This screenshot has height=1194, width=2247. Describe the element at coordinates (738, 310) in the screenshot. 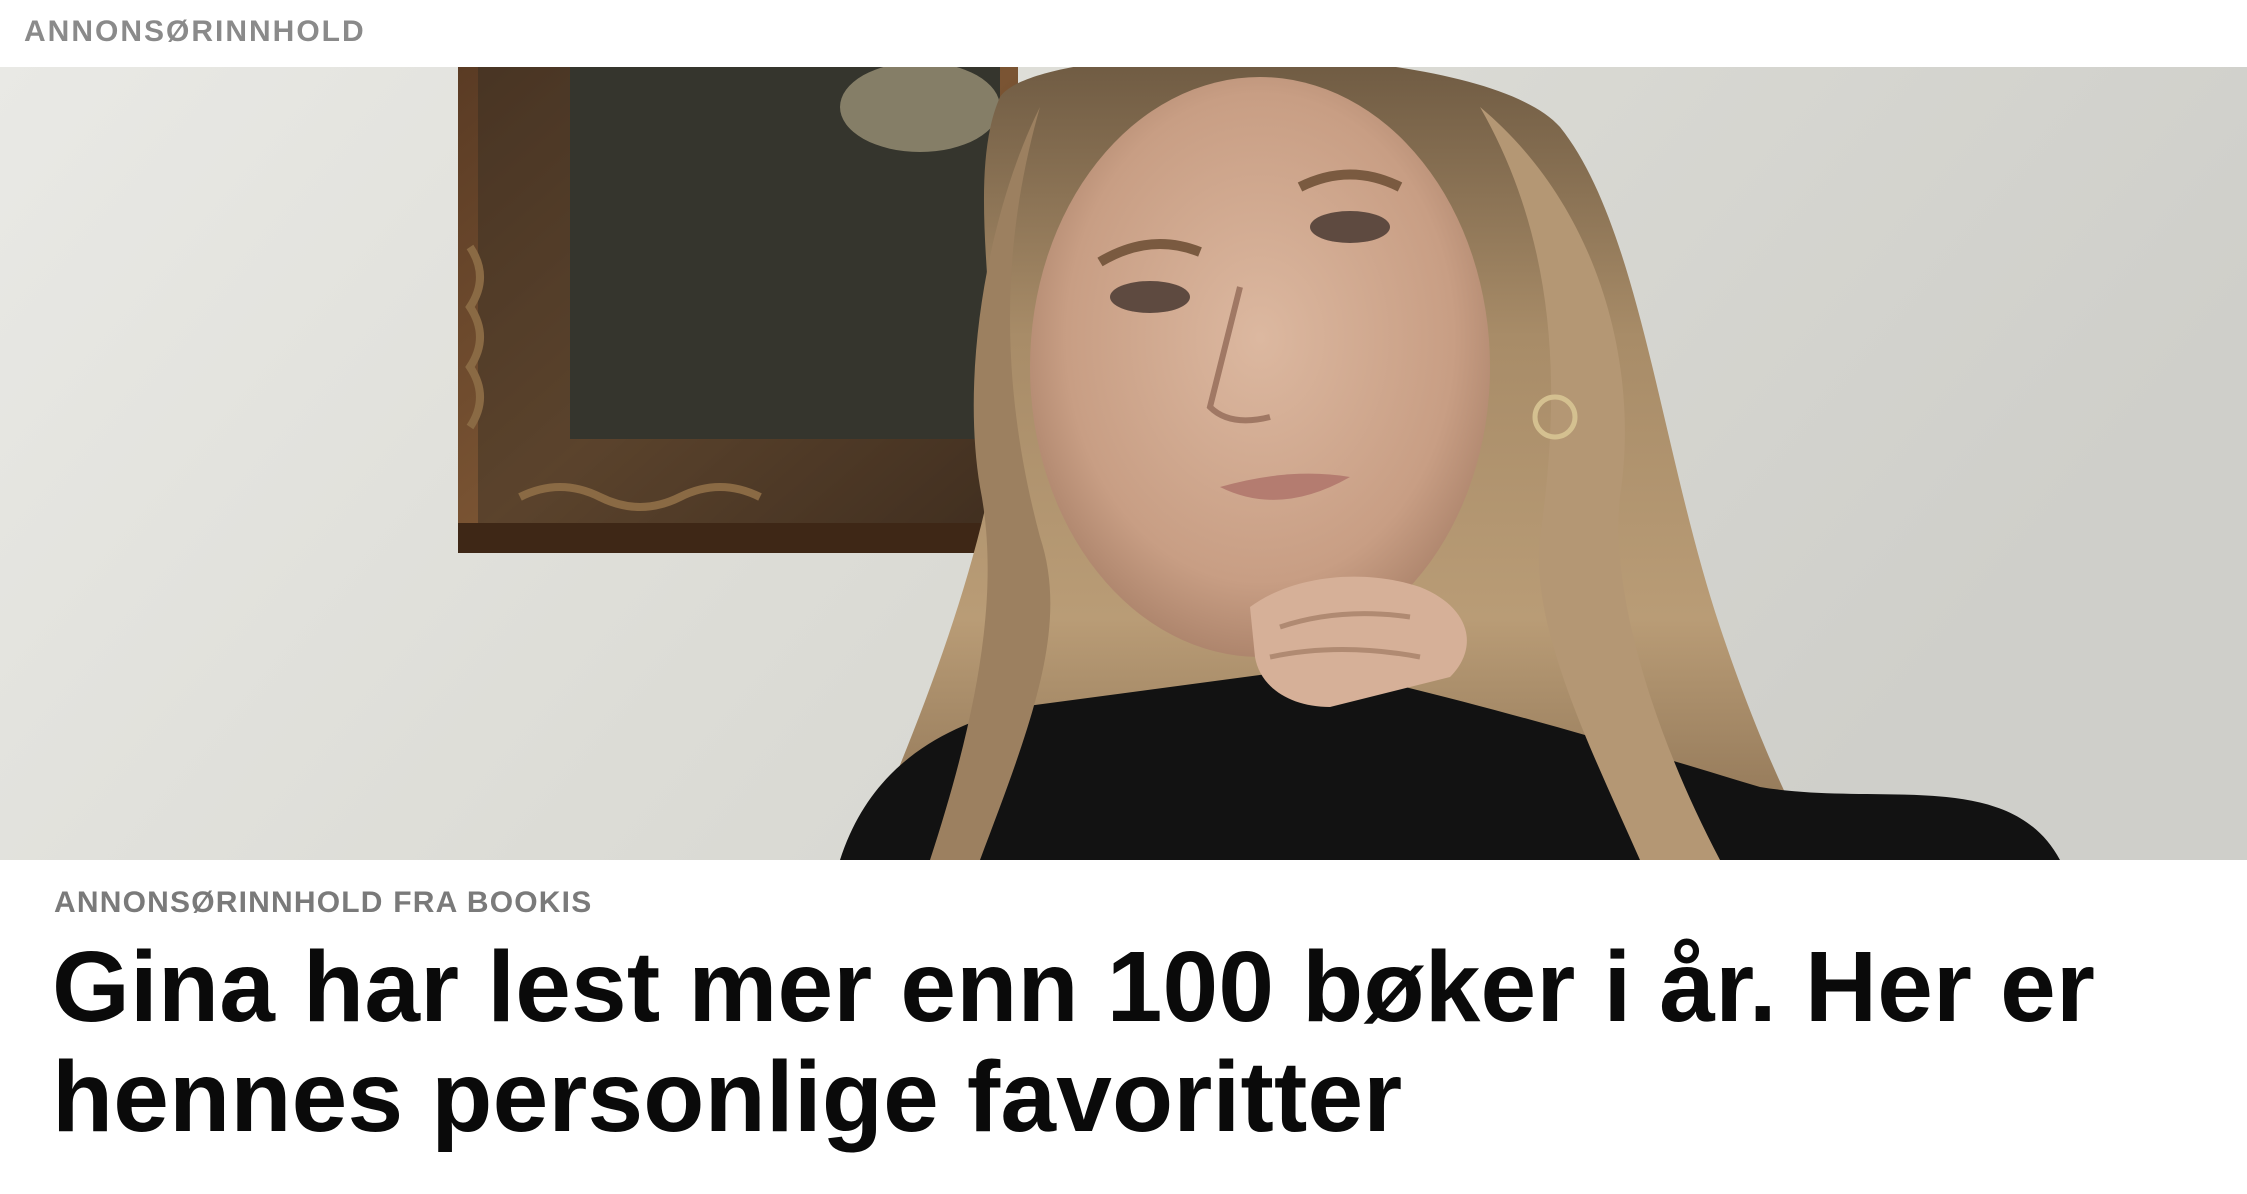

I see `painting-frame` at that location.